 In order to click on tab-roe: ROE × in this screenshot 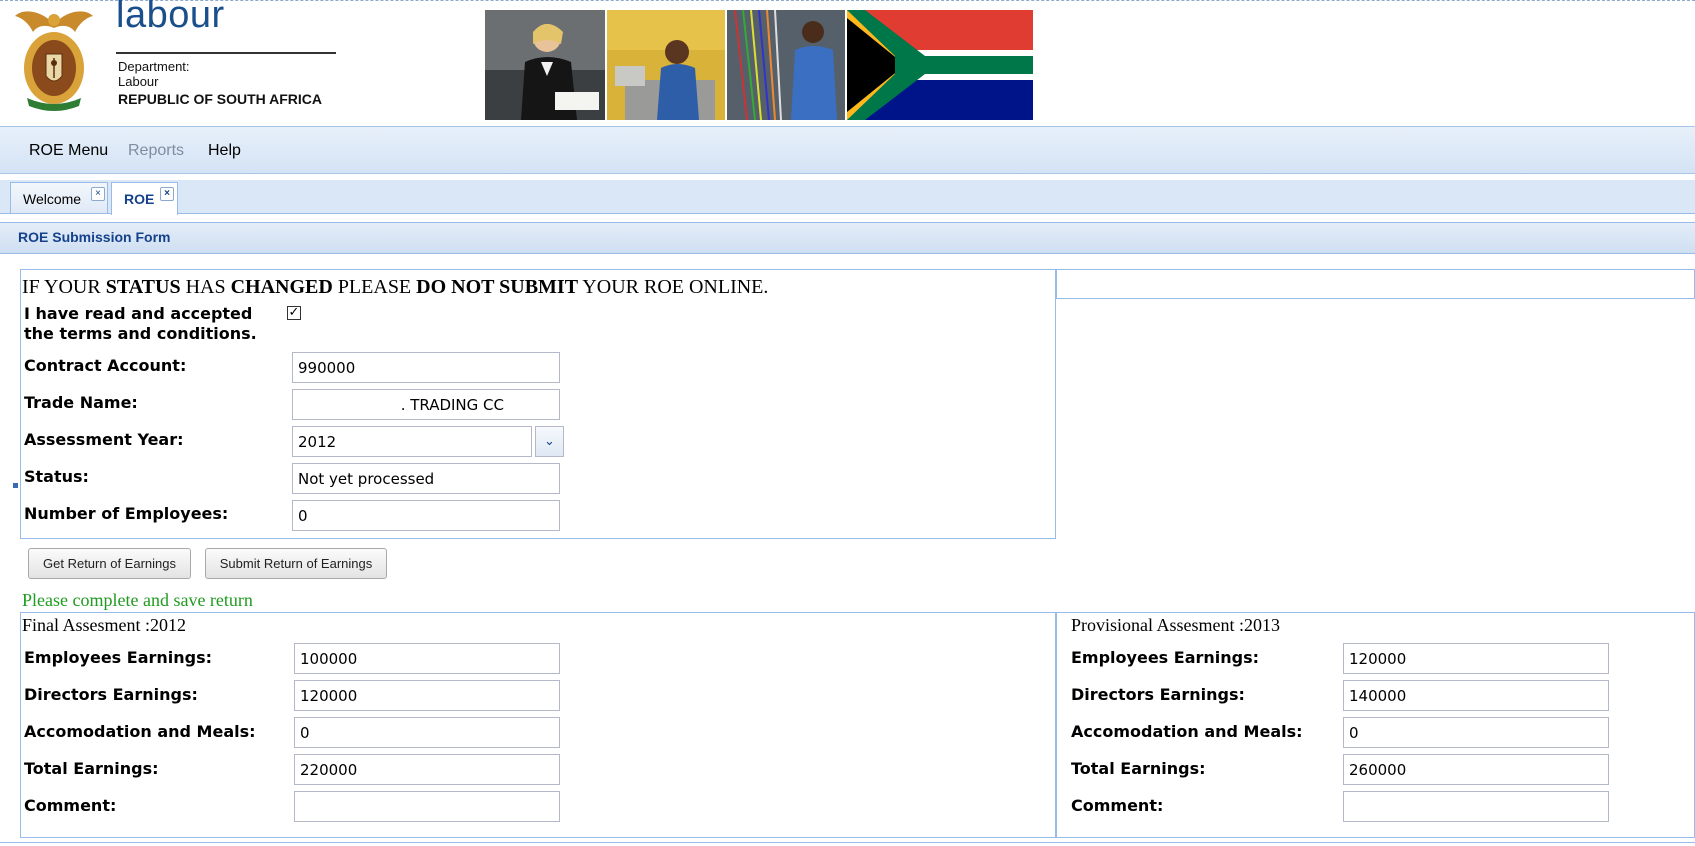, I will do `click(144, 198)`.